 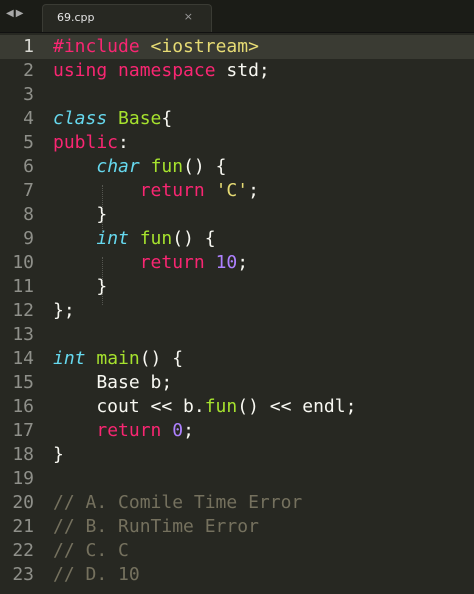 What do you see at coordinates (28, 190) in the screenshot?
I see `line-number: 7` at bounding box center [28, 190].